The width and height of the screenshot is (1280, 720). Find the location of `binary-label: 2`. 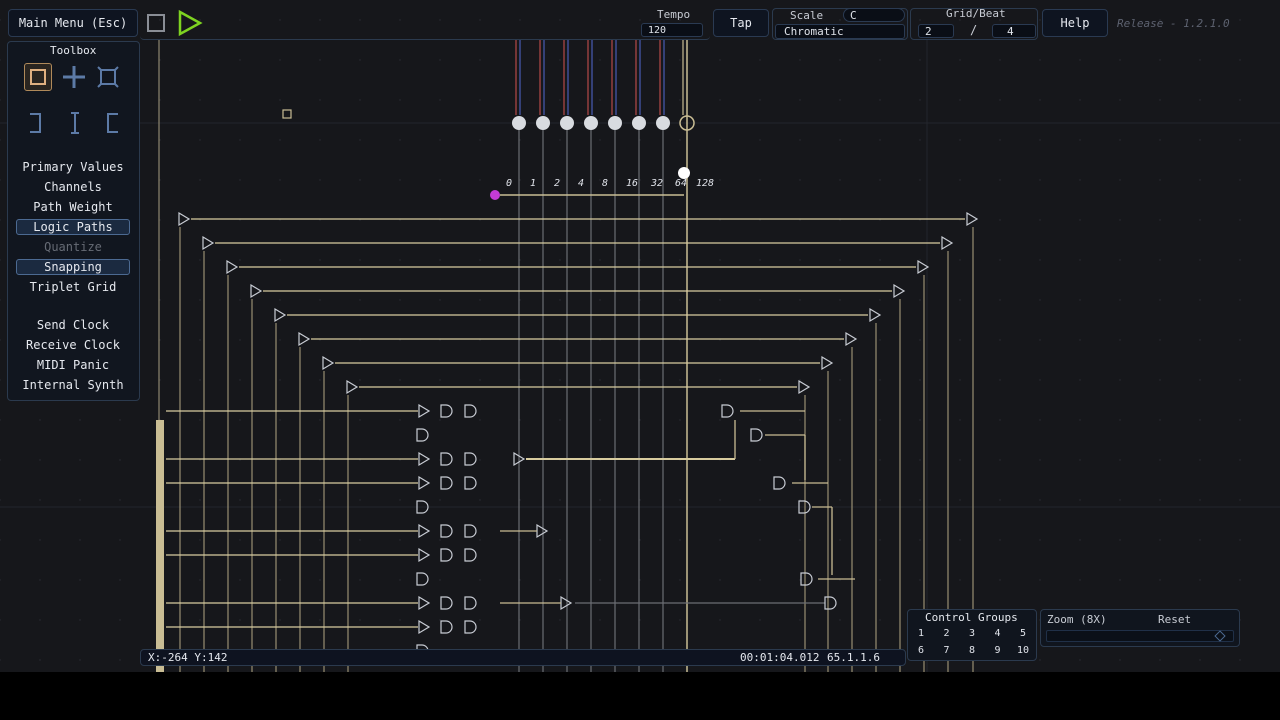

binary-label: 2 is located at coordinates (557, 183).